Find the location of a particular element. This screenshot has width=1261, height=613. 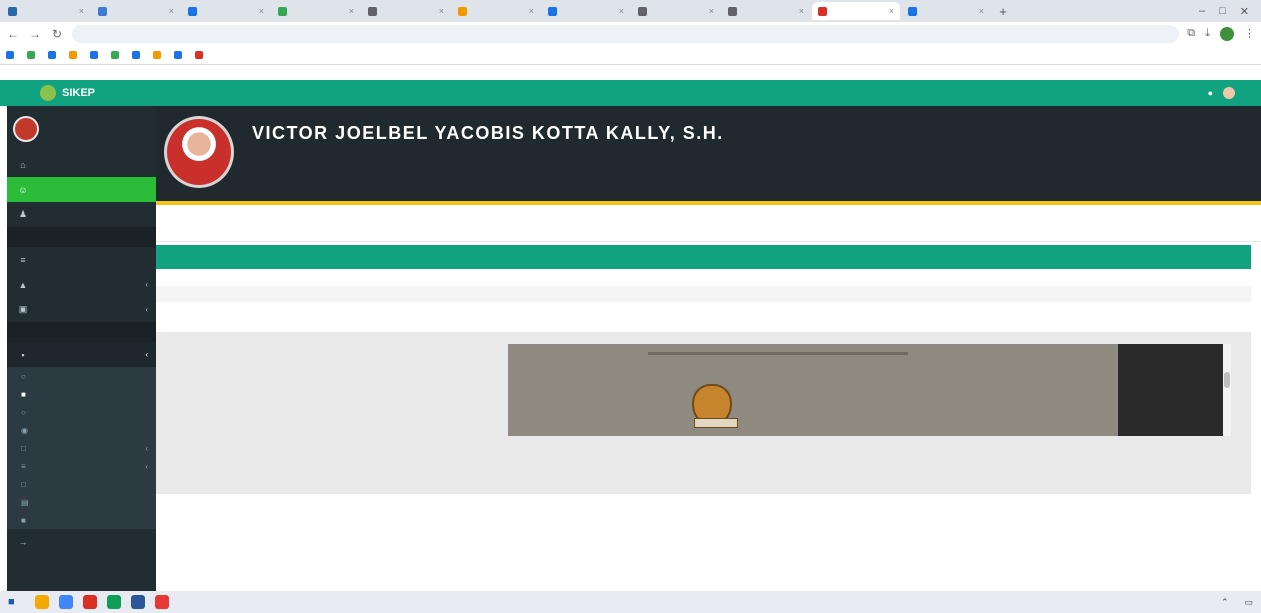

bookmarks-bar is located at coordinates (630, 55).